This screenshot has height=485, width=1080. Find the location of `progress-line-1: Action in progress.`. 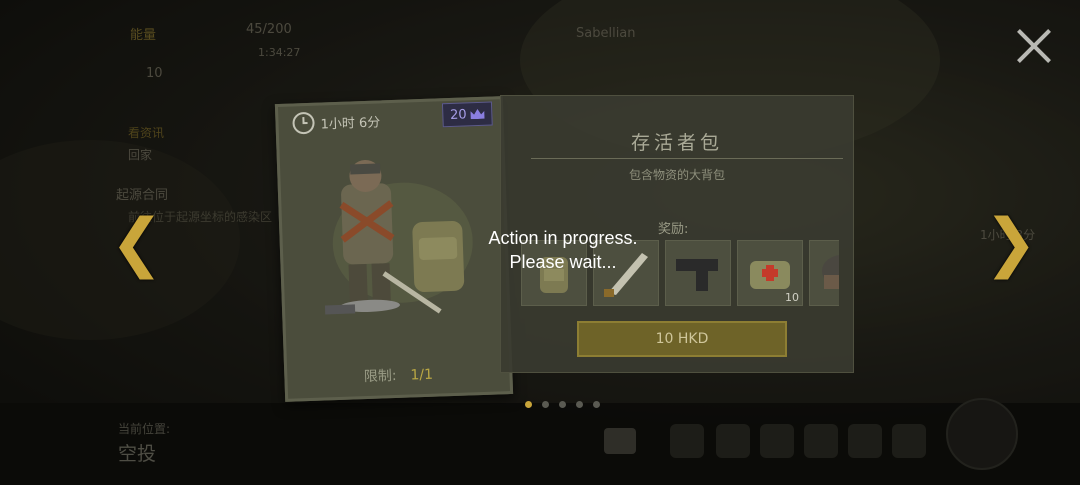

progress-line-1: Action in progress. is located at coordinates (563, 238).